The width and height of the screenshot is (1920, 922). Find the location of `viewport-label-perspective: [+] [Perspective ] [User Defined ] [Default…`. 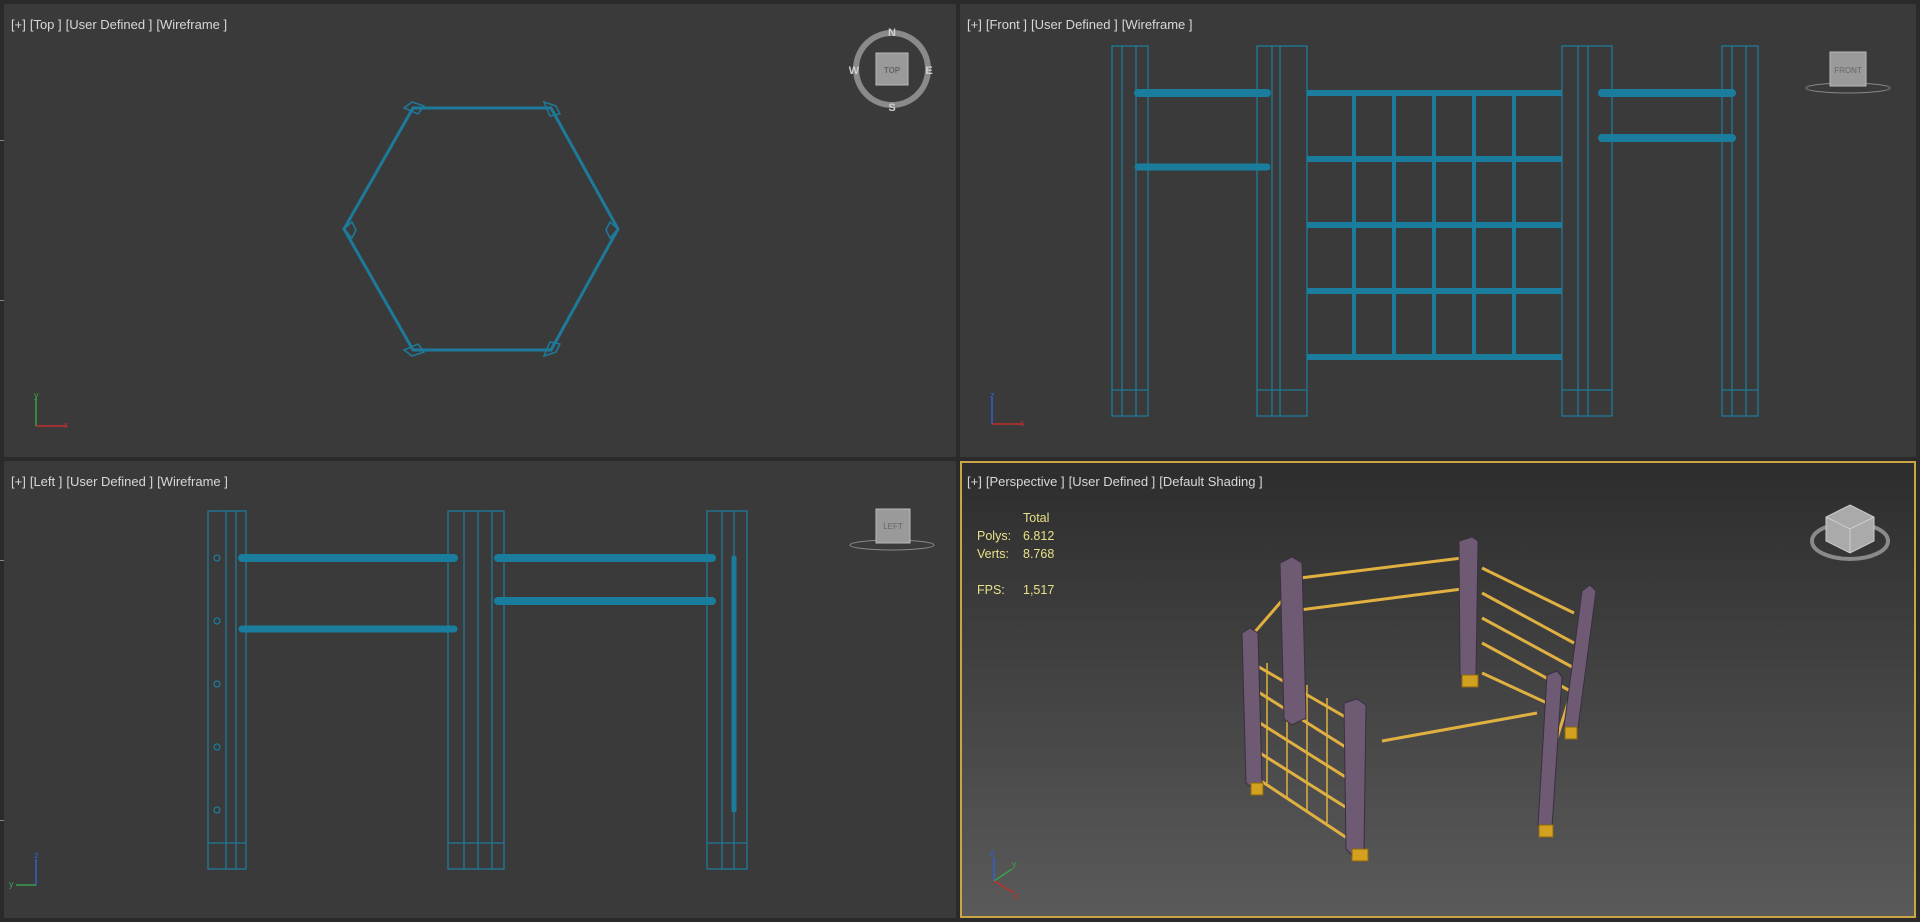

viewport-label-perspective: [+] [Perspective ] [User Defined ] [Default… is located at coordinates (1117, 481).